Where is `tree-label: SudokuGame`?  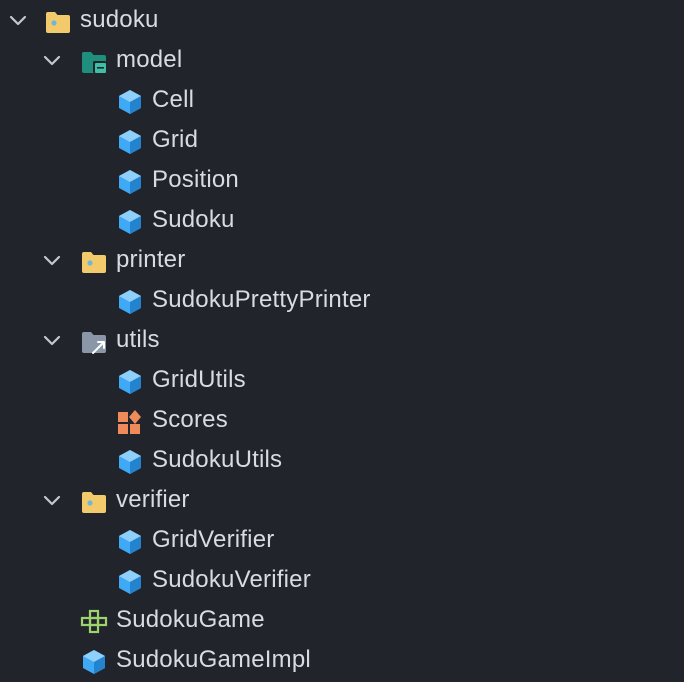 tree-label: SudokuGame is located at coordinates (190, 619).